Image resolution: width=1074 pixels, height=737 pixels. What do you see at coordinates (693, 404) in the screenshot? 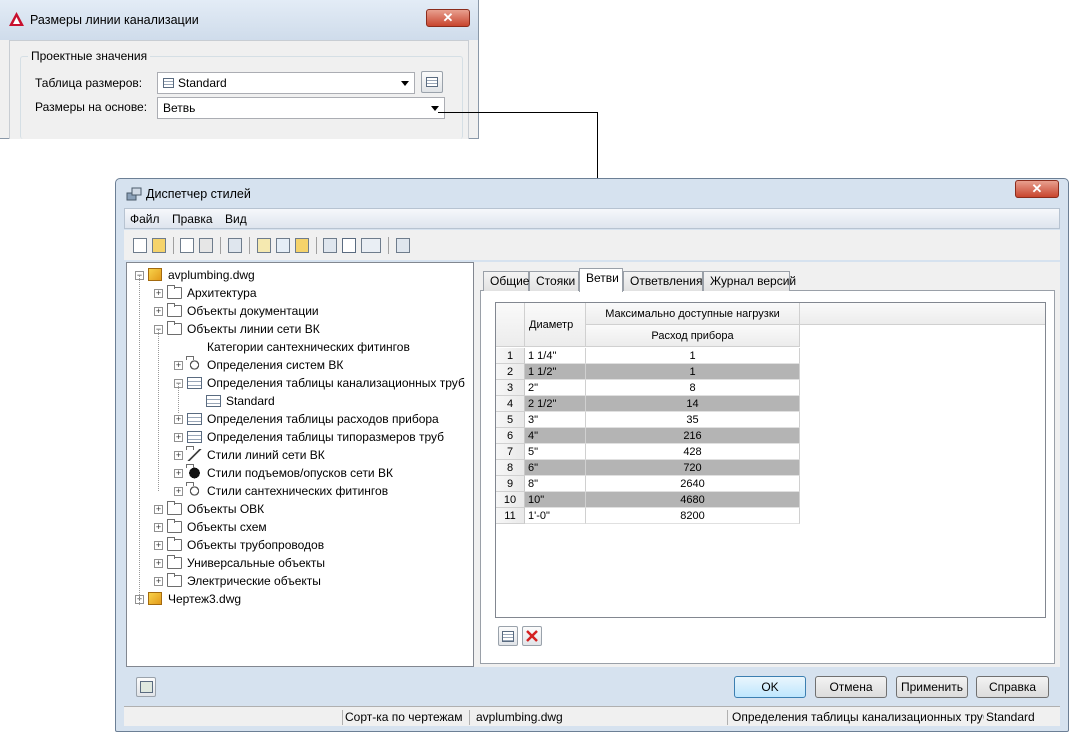
I see `flow-cell: 14` at bounding box center [693, 404].